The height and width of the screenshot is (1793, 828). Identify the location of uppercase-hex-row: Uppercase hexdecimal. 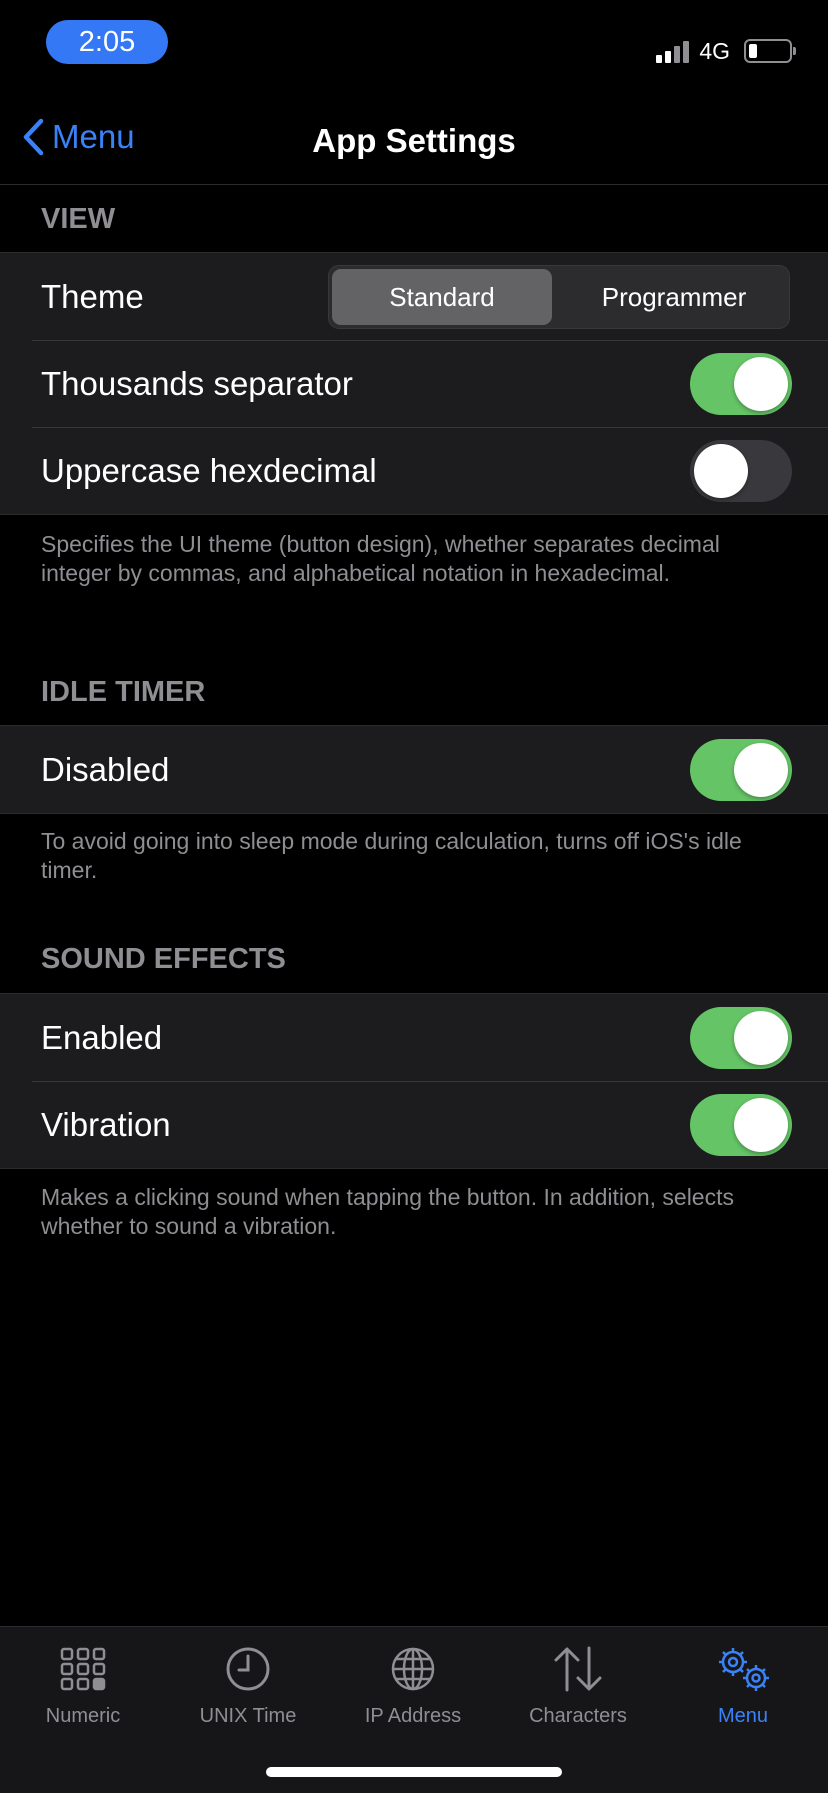
(414, 470).